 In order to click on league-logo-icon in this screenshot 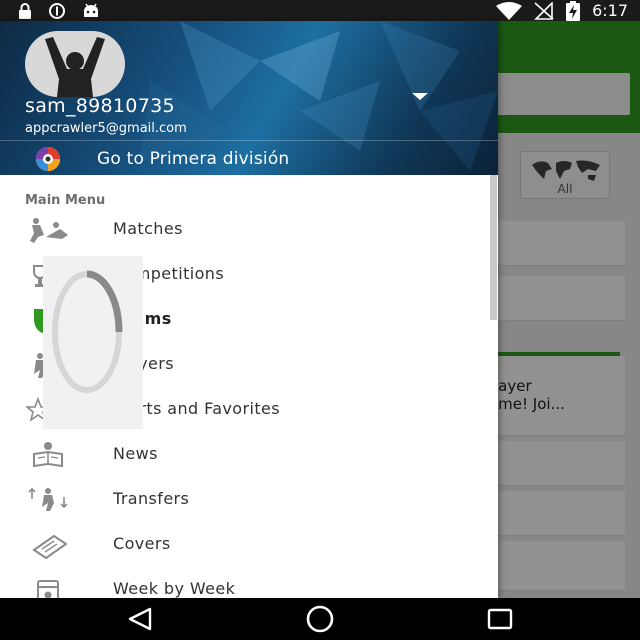, I will do `click(48, 159)`.